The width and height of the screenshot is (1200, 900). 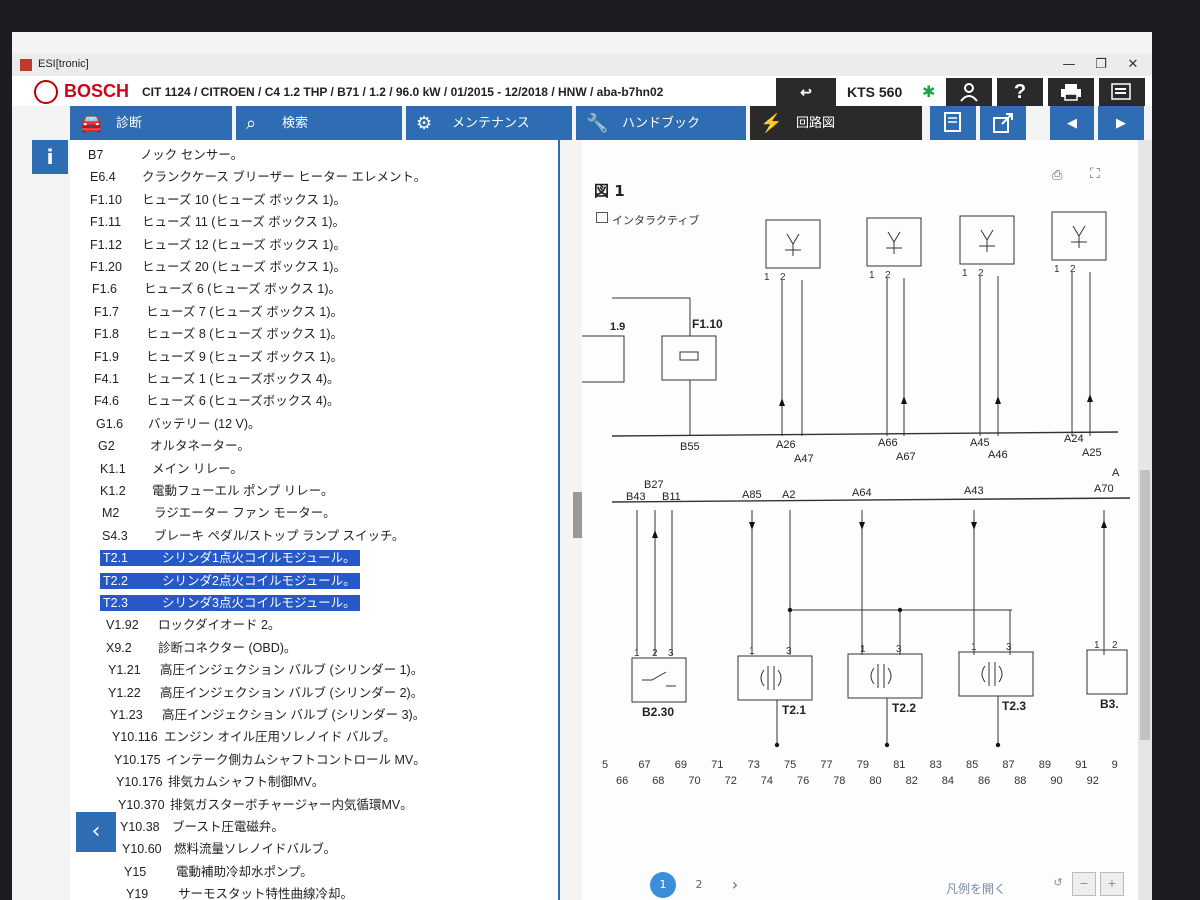 I want to click on component-code: F4.1, so click(x=107, y=379).